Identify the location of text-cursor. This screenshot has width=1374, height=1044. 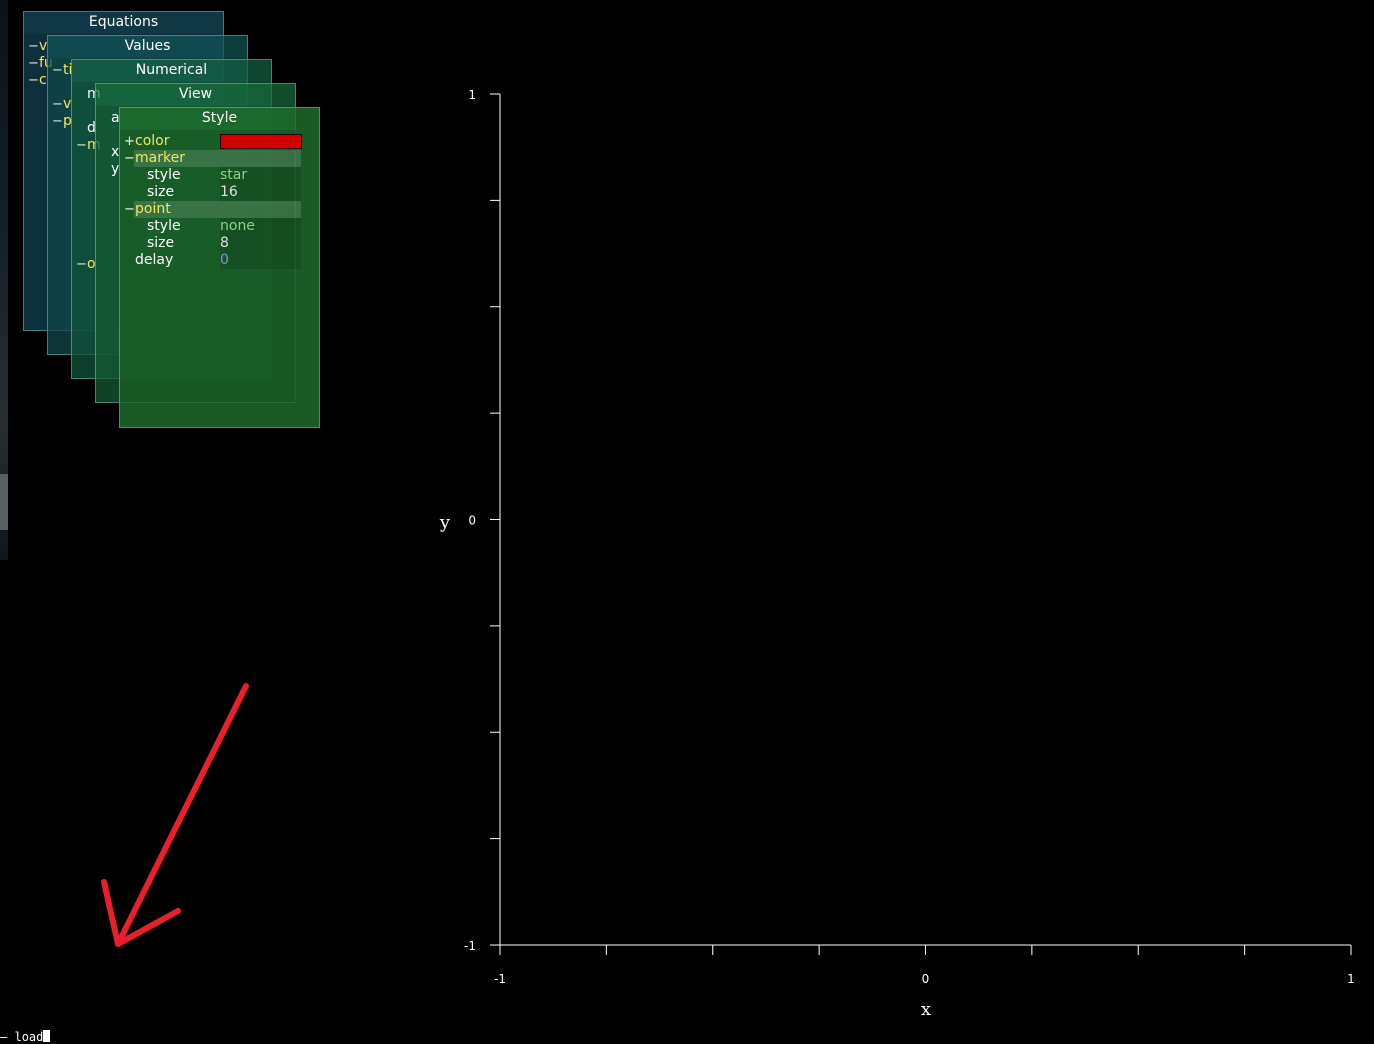
(47, 1036).